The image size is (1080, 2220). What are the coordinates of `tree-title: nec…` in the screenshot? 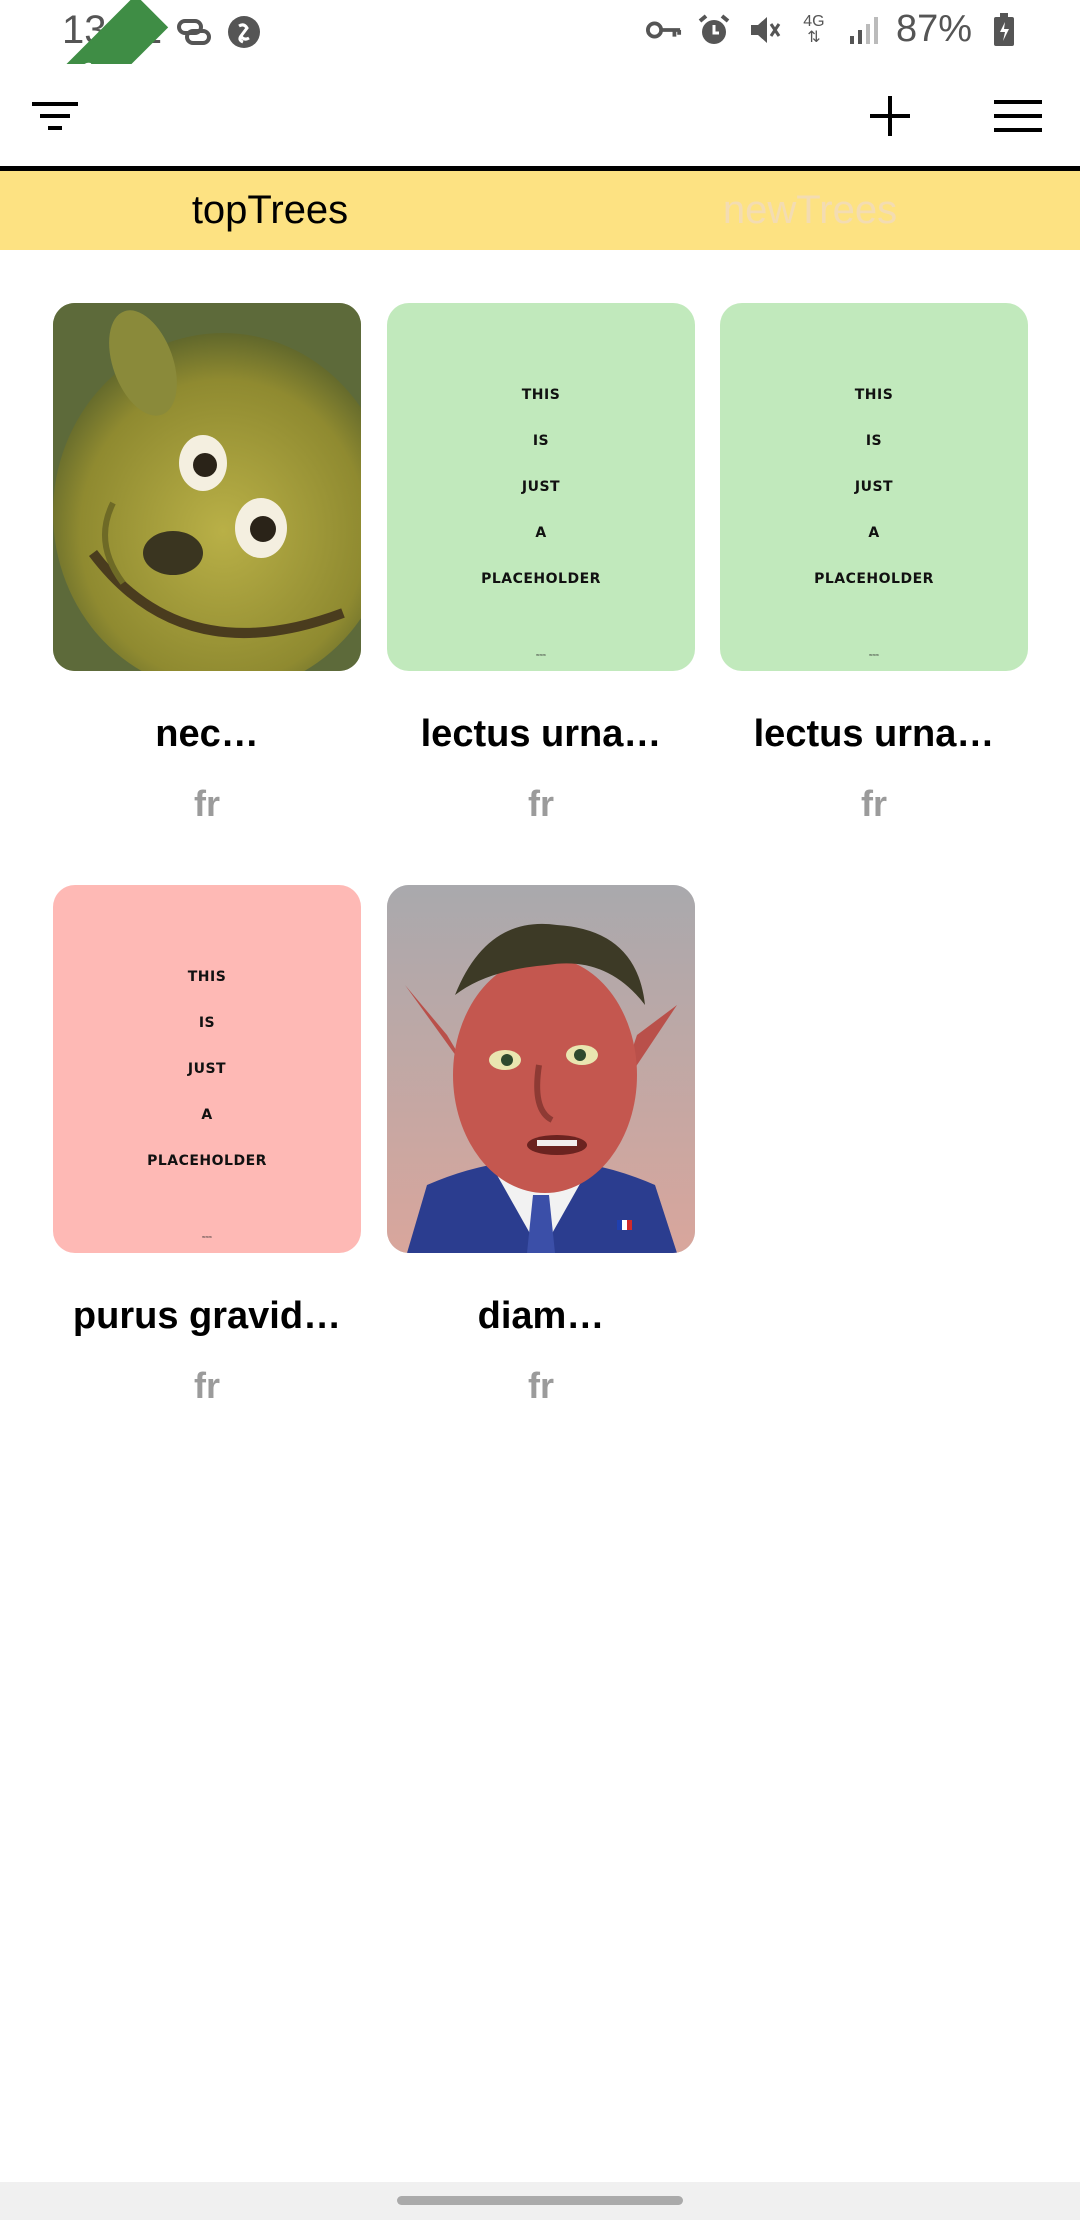 It's located at (207, 734).